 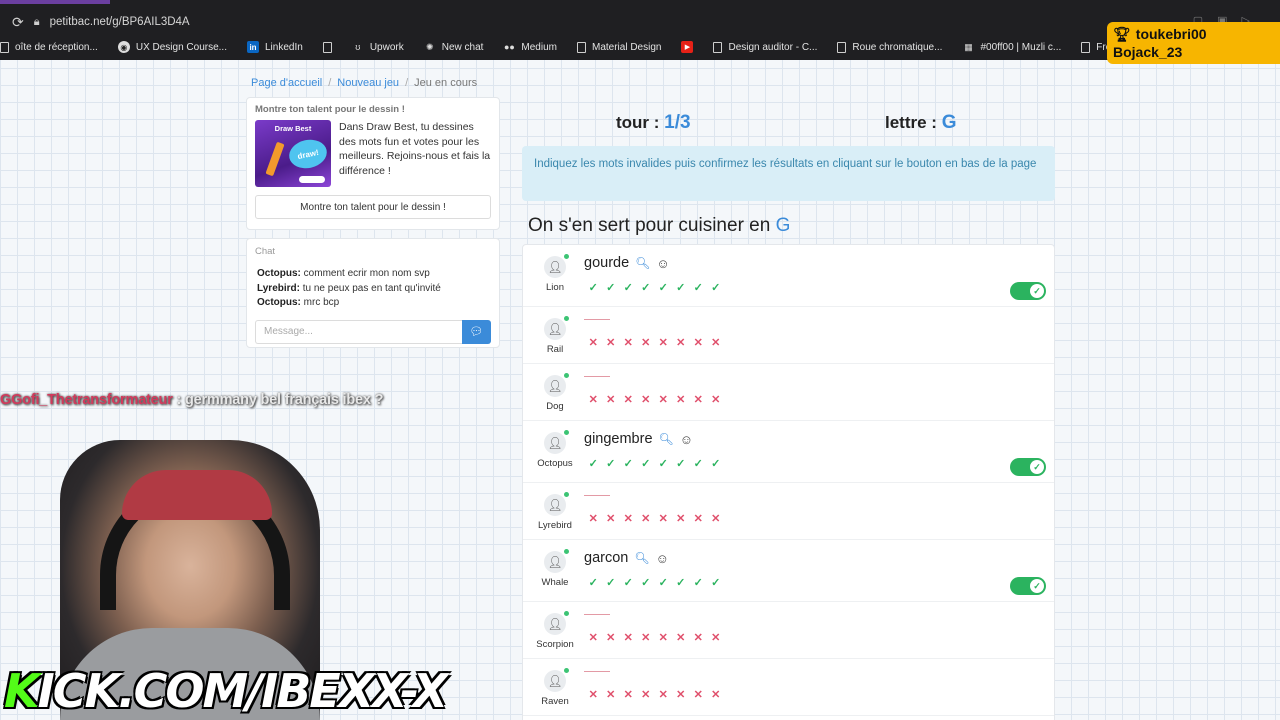 What do you see at coordinates (358, 331) in the screenshot?
I see `chat-message-input` at bounding box center [358, 331].